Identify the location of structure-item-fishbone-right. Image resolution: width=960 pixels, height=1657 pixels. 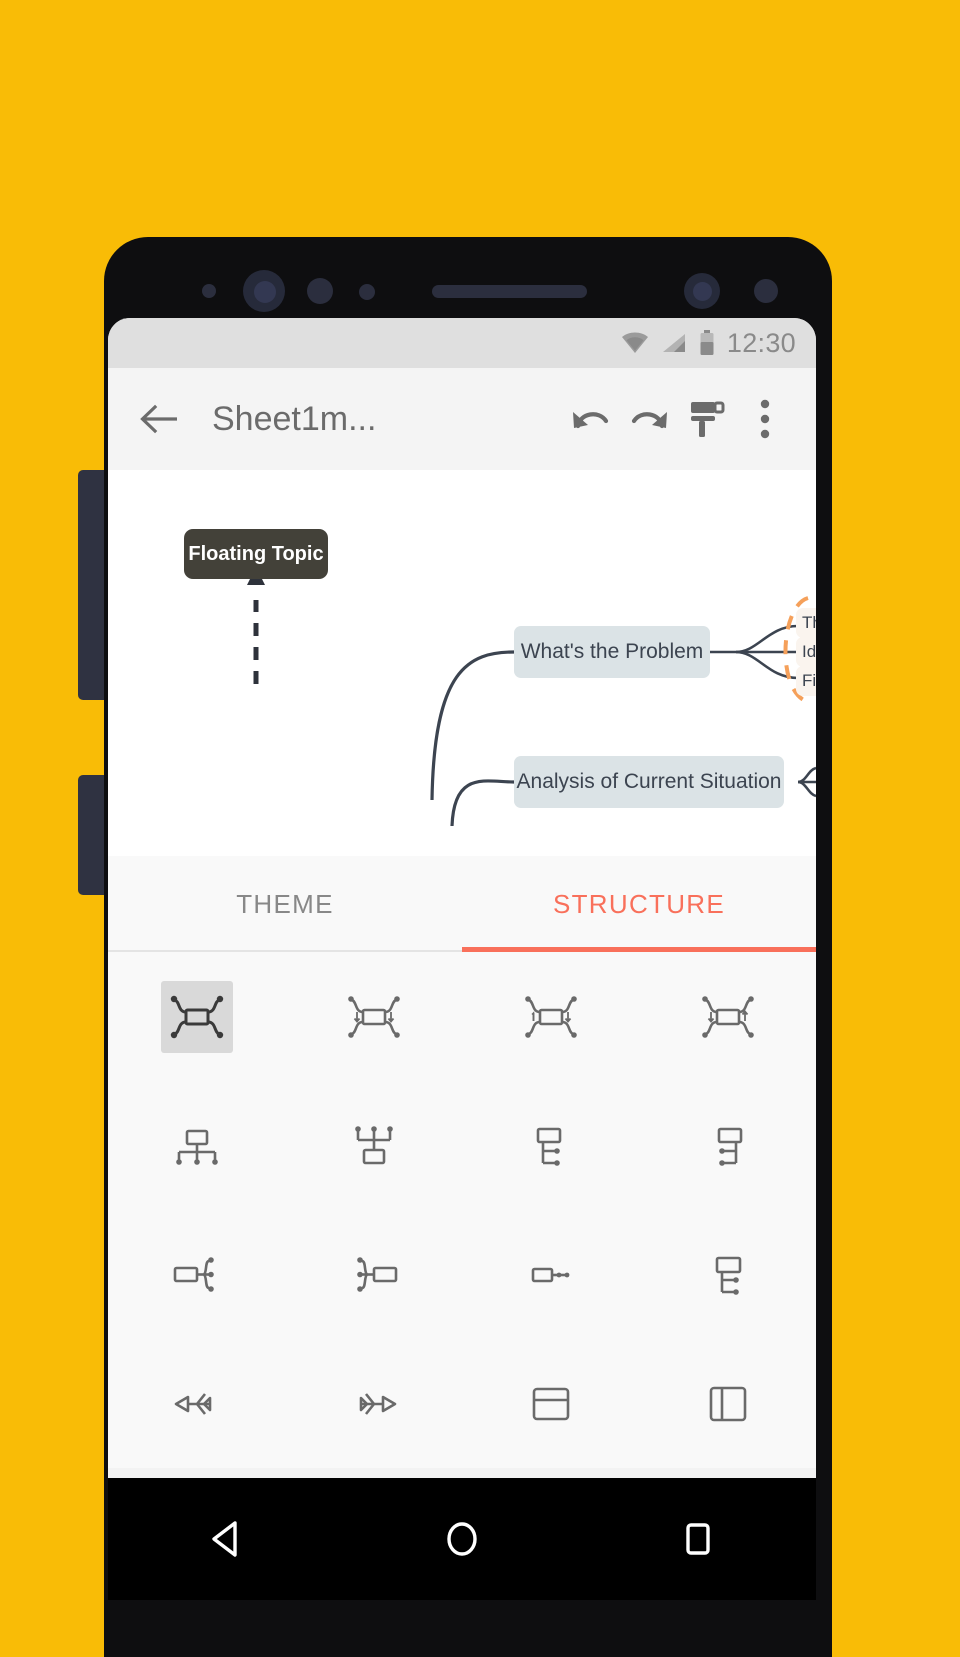
(373, 1403).